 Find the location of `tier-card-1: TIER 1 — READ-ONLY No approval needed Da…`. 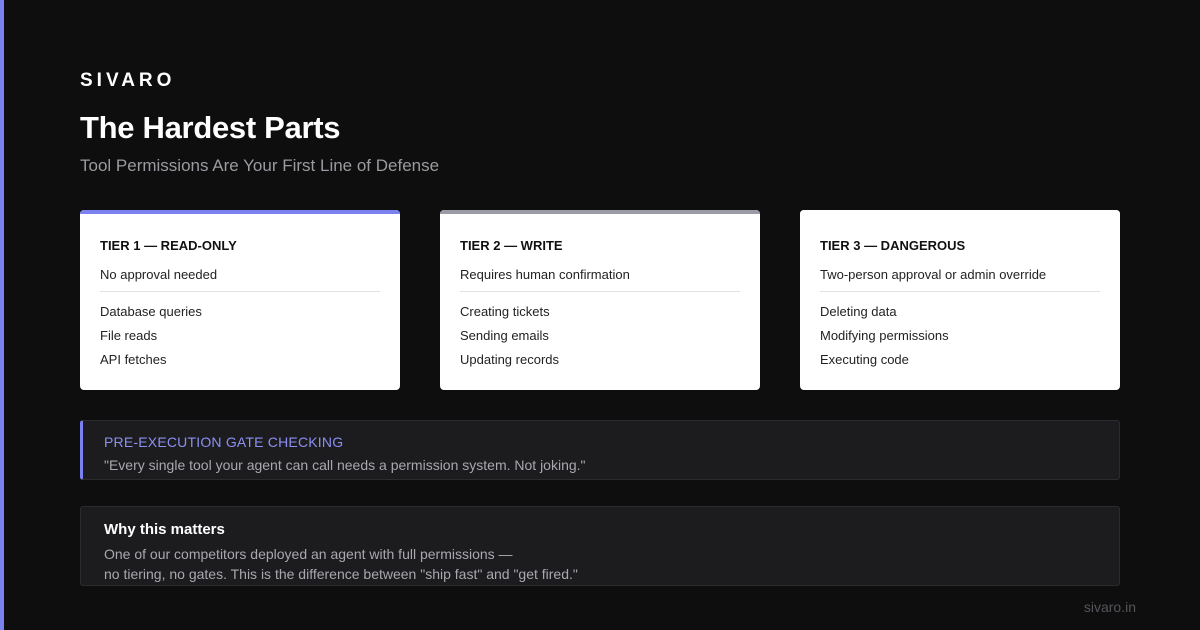

tier-card-1: TIER 1 — READ-ONLY No approval needed Da… is located at coordinates (240, 300).